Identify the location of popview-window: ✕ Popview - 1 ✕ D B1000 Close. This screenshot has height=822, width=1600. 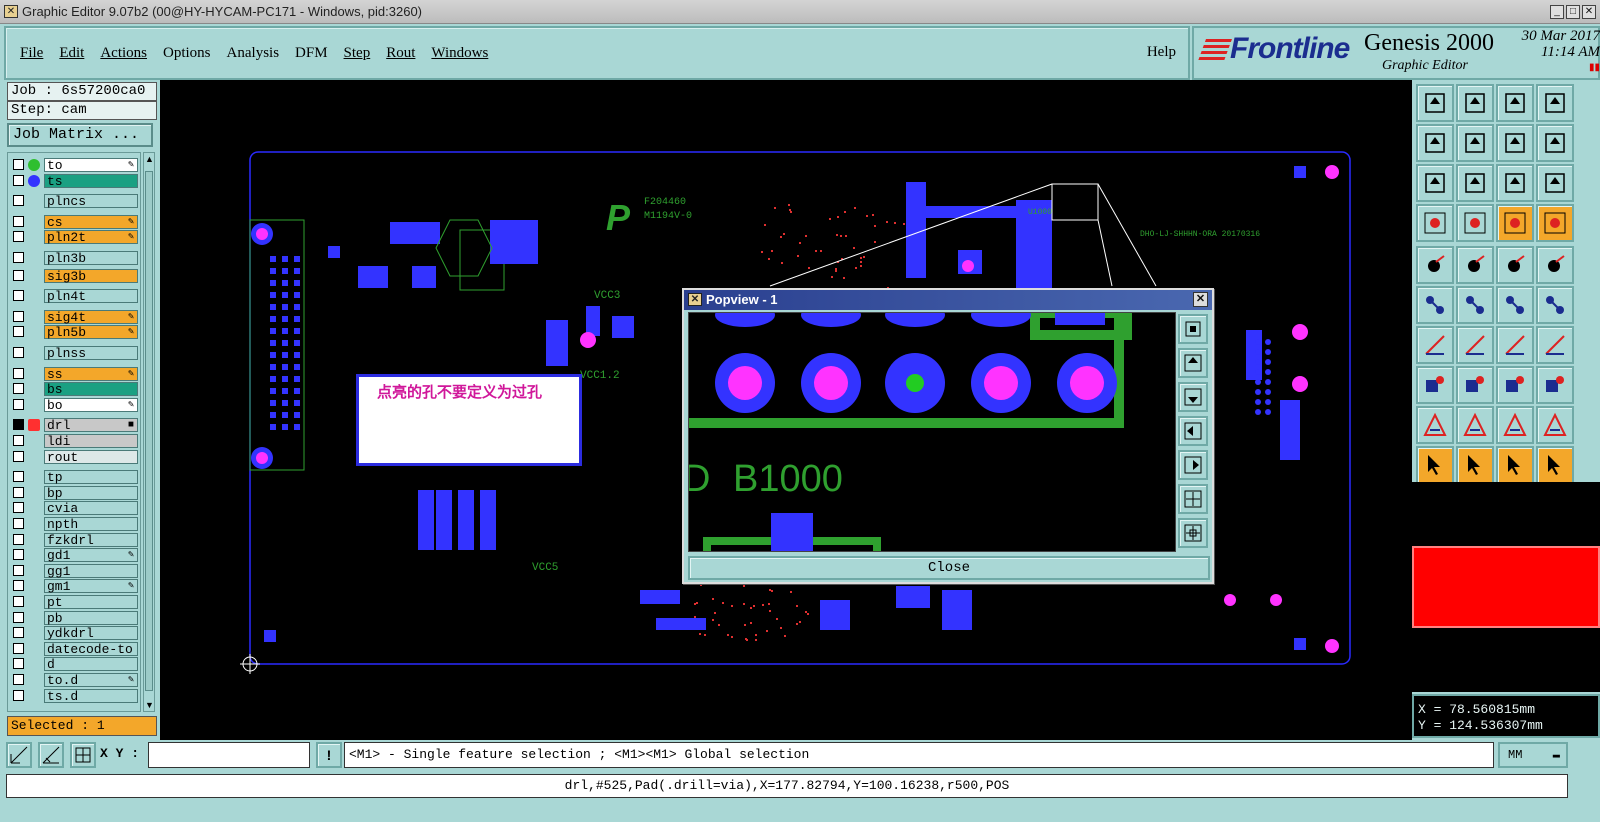
(948, 436).